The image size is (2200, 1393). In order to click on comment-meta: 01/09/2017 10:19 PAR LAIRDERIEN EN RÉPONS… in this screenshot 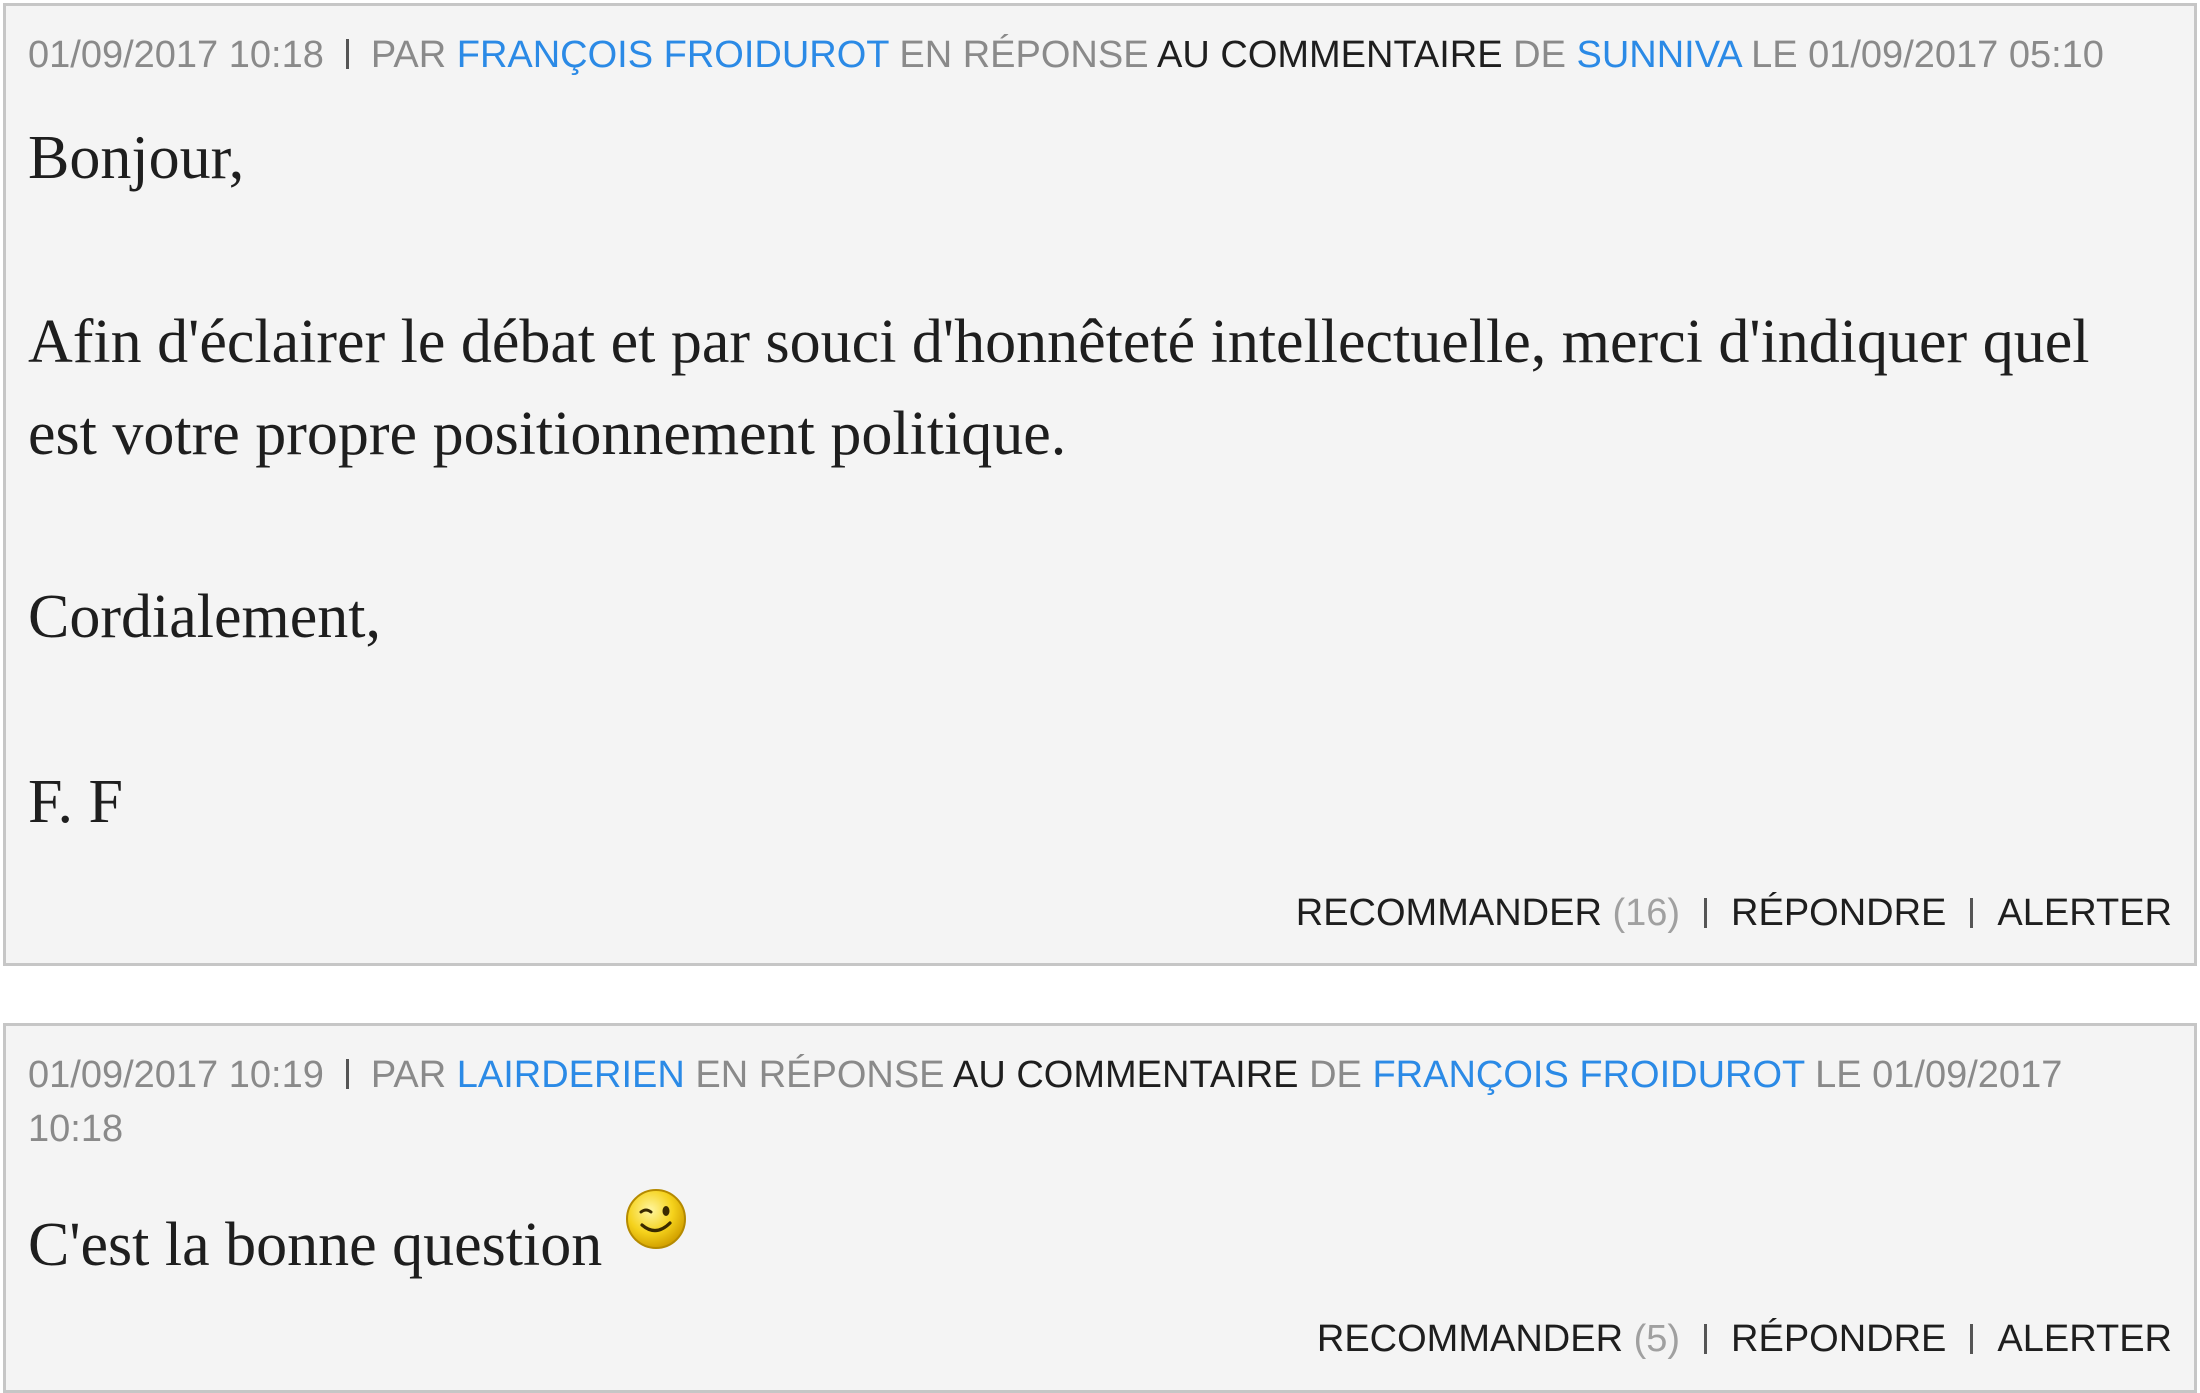, I will do `click(1093, 1102)`.